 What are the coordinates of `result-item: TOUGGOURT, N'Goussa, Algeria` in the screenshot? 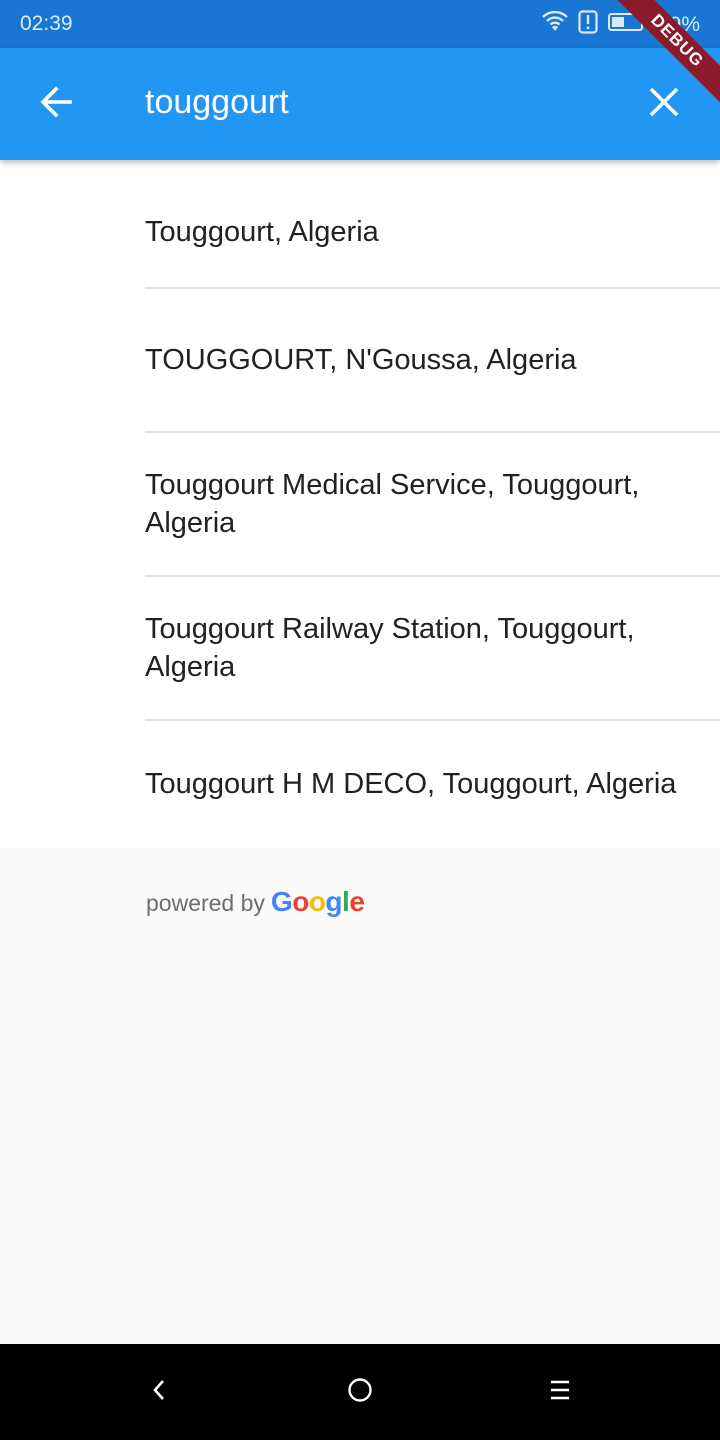 It's located at (432, 360).